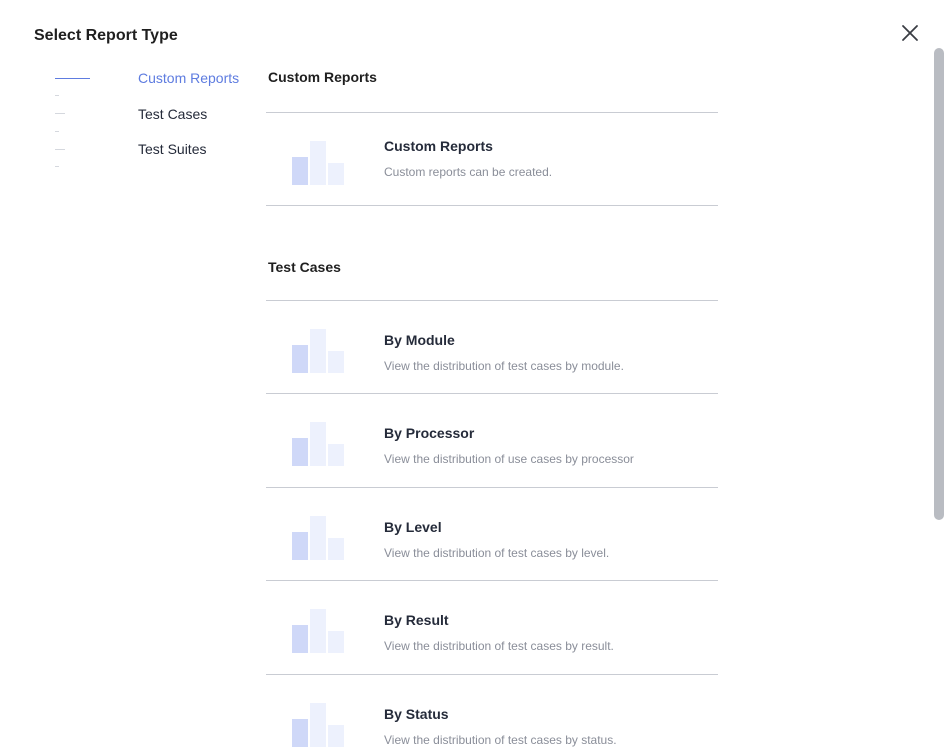 The image size is (945, 751). I want to click on card-name: By Module, so click(419, 340).